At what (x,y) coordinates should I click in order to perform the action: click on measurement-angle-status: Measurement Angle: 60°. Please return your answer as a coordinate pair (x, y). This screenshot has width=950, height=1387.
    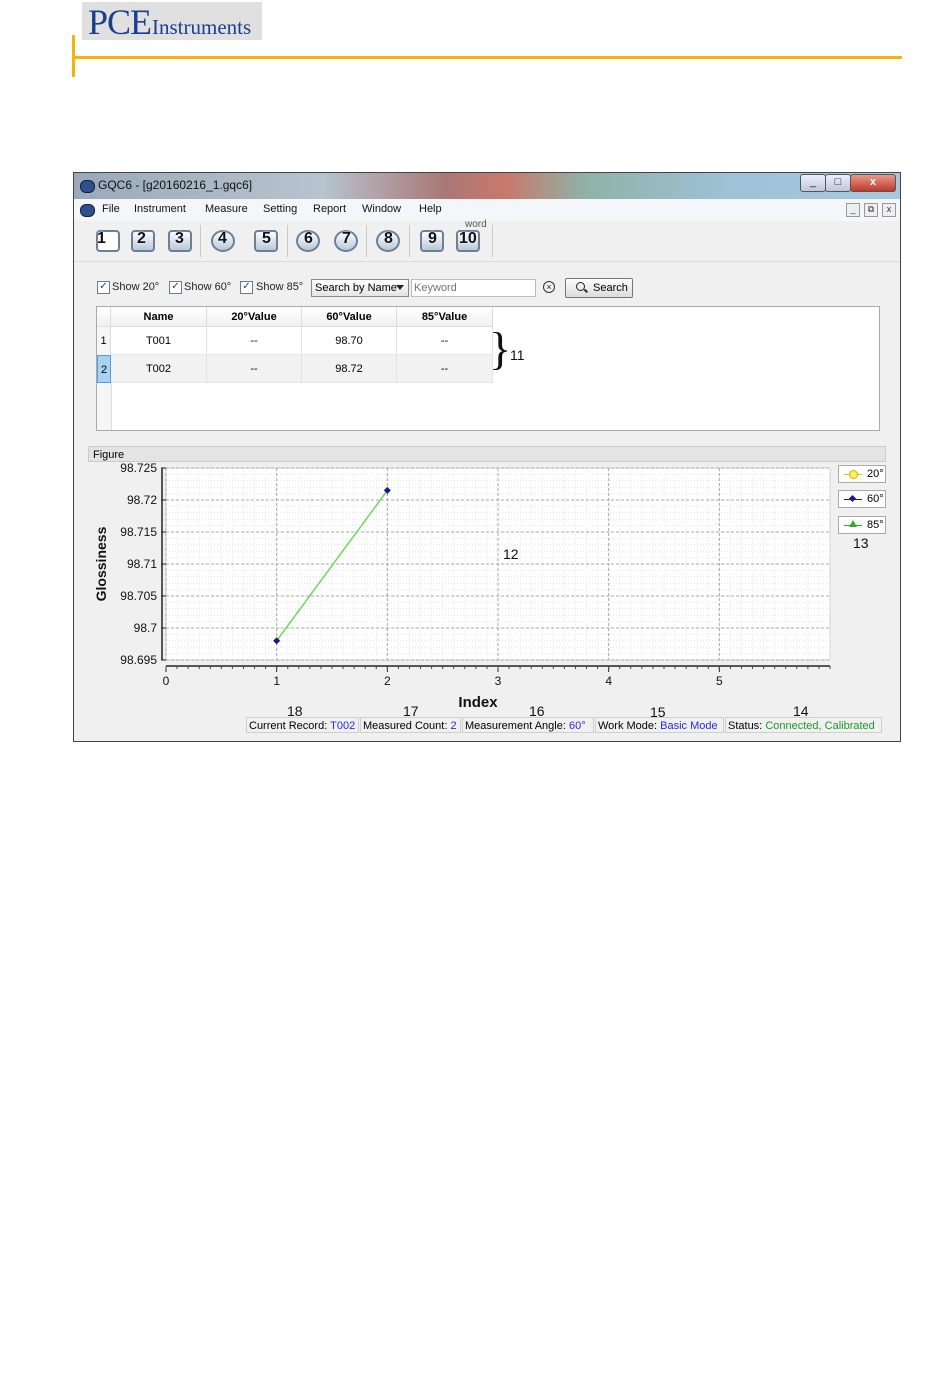
    Looking at the image, I should click on (528, 725).